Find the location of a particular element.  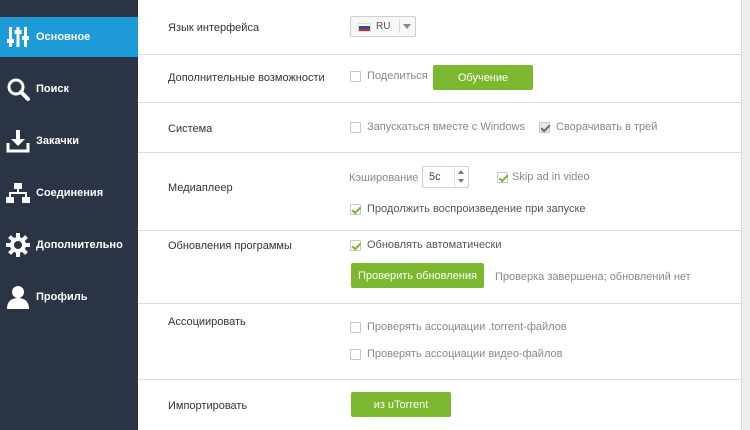

auto-update-checkbox is located at coordinates (355, 245).